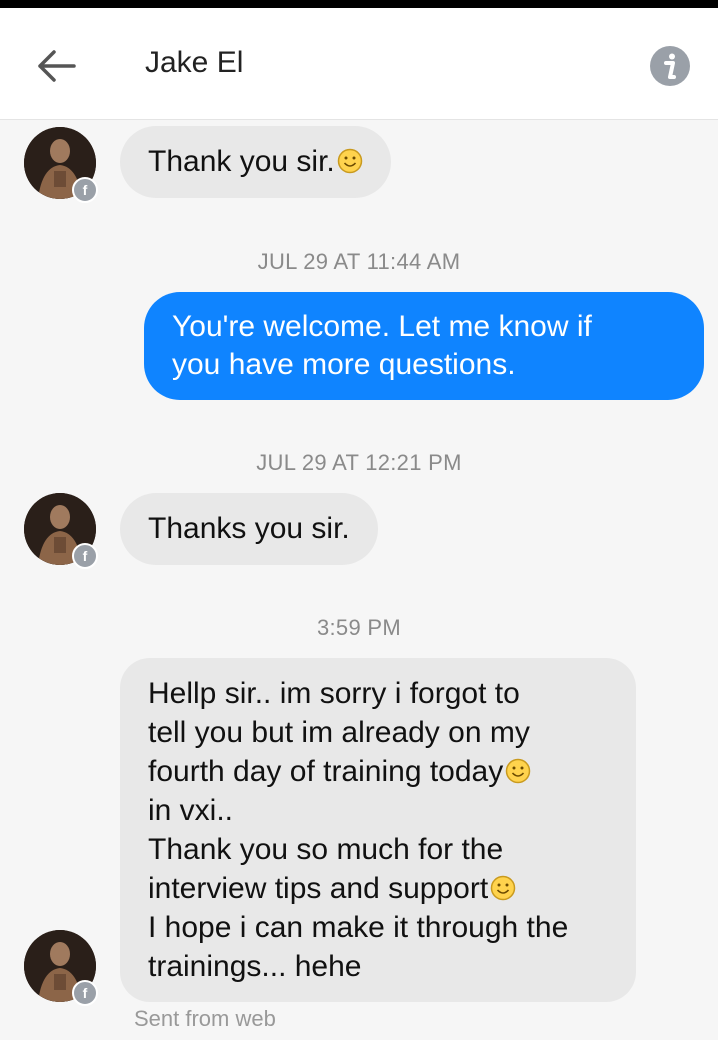 The height and width of the screenshot is (1040, 718). Describe the element at coordinates (205, 1018) in the screenshot. I see `sent-from-label: Sent from web` at that location.